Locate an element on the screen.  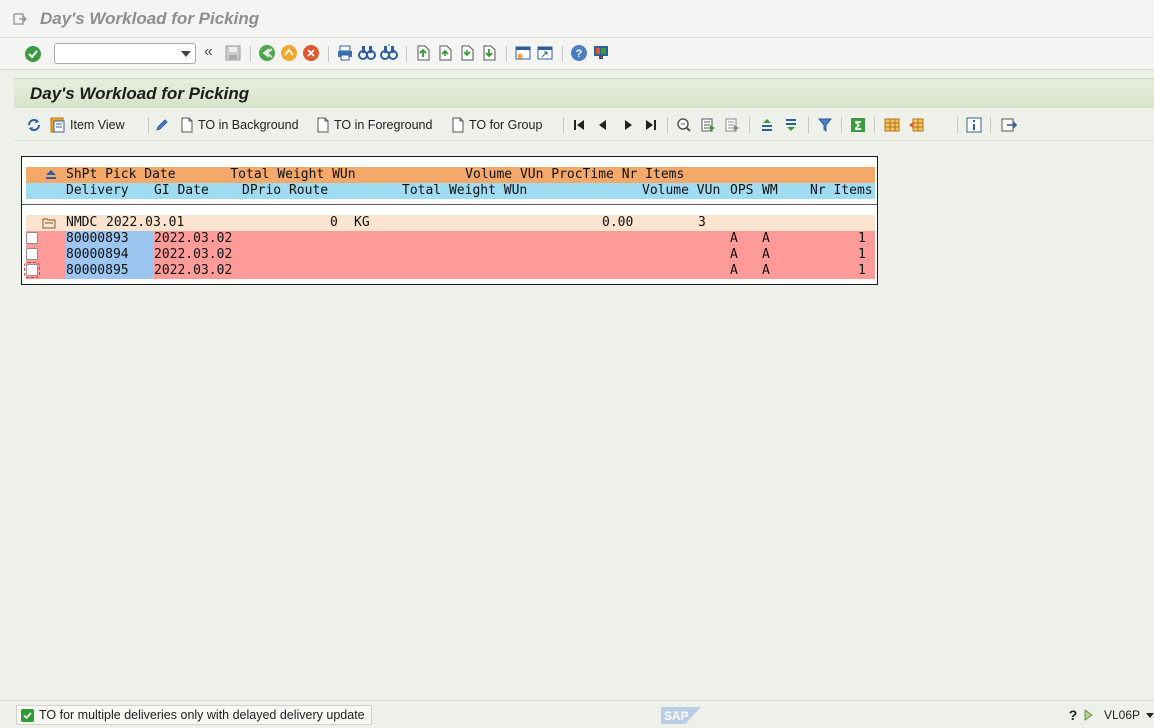
print-icon is located at coordinates (345, 53).